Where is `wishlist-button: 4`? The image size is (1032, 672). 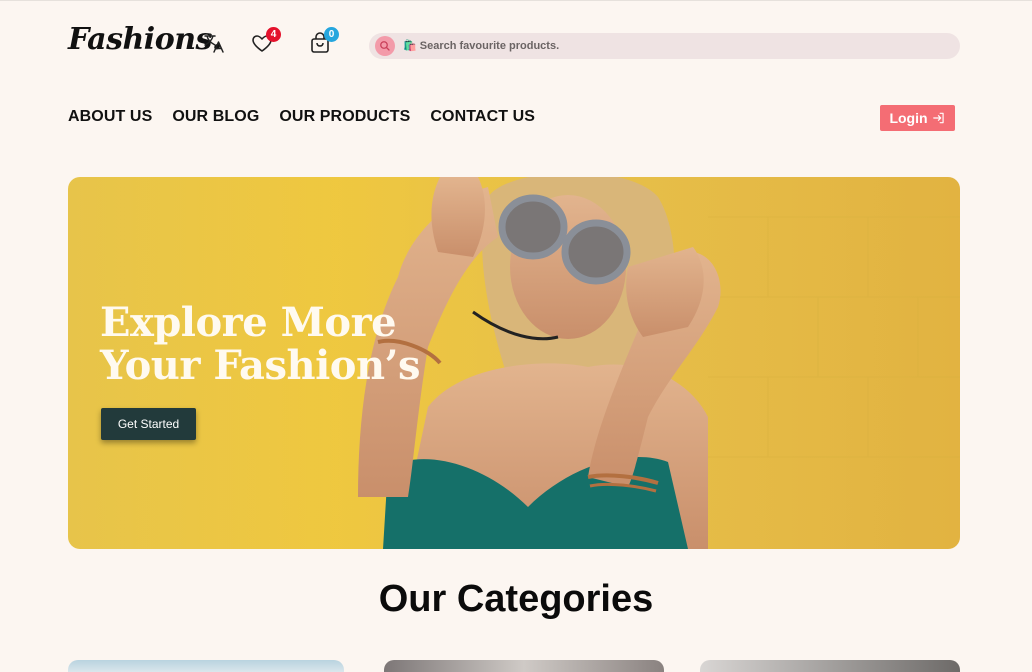 wishlist-button: 4 is located at coordinates (265, 41).